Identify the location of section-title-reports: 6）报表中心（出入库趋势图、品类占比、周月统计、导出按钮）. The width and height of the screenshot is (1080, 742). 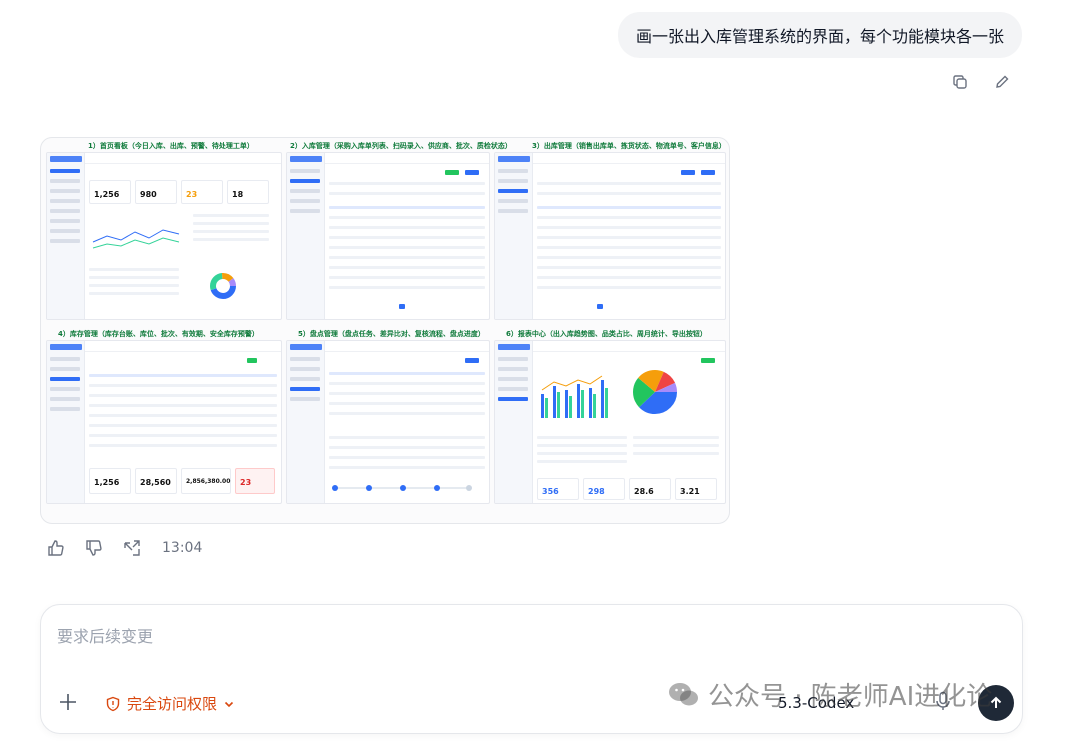
(606, 334).